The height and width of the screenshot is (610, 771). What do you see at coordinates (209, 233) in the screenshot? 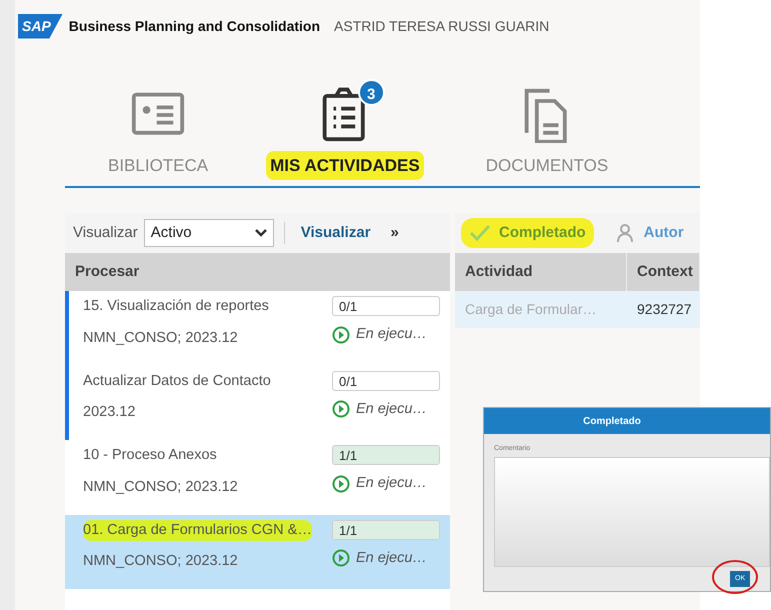
I see `filter-dropdown: Activo` at bounding box center [209, 233].